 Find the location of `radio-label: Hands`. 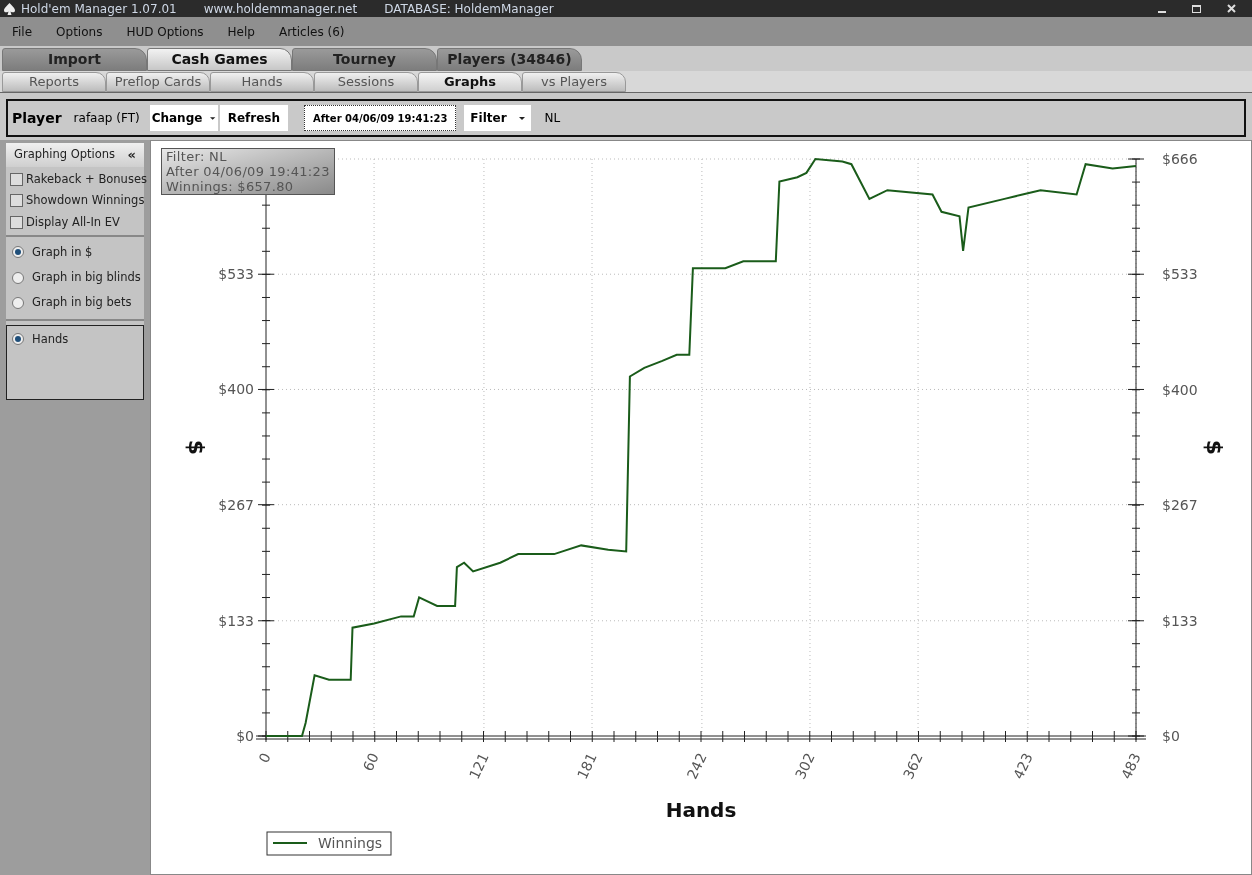

radio-label: Hands is located at coordinates (50, 339).